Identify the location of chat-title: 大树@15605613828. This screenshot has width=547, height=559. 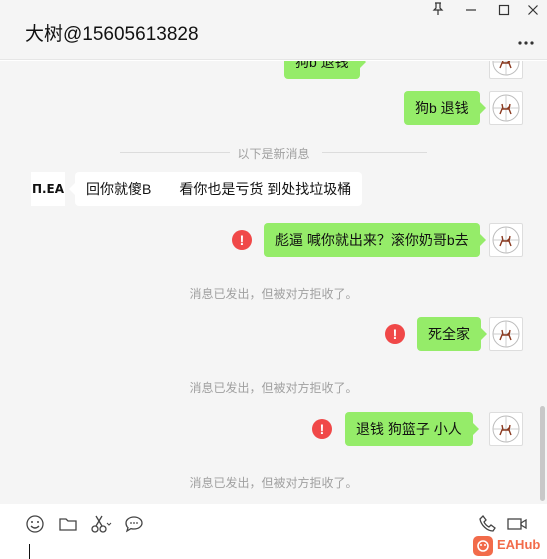
(112, 34).